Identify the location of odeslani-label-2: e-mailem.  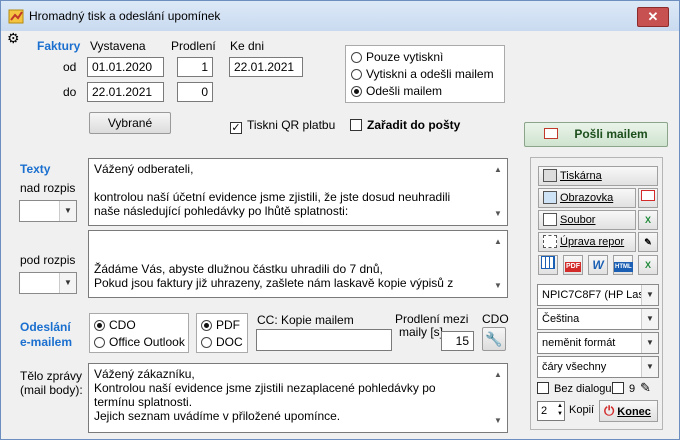
(46, 342).